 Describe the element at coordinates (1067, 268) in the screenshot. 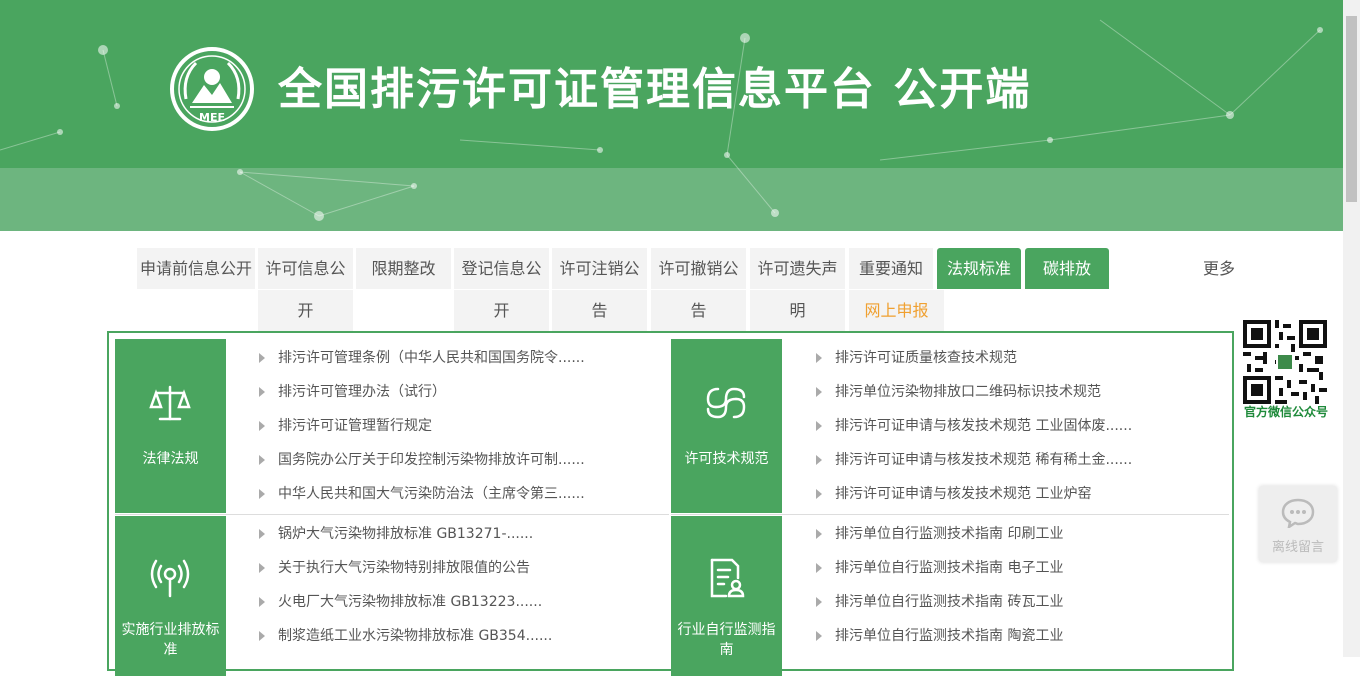

I see `tab-carbon-emission: 碳排放` at that location.